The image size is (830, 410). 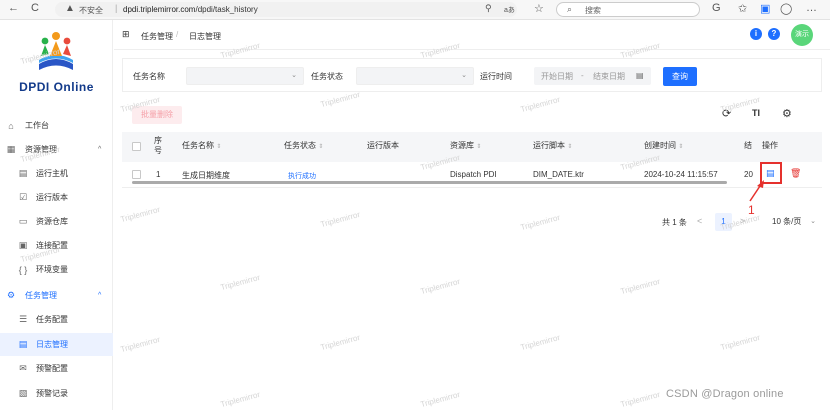 What do you see at coordinates (56, 319) in the screenshot?
I see `sidebar-item-task-config: ☰ 任务配置` at bounding box center [56, 319].